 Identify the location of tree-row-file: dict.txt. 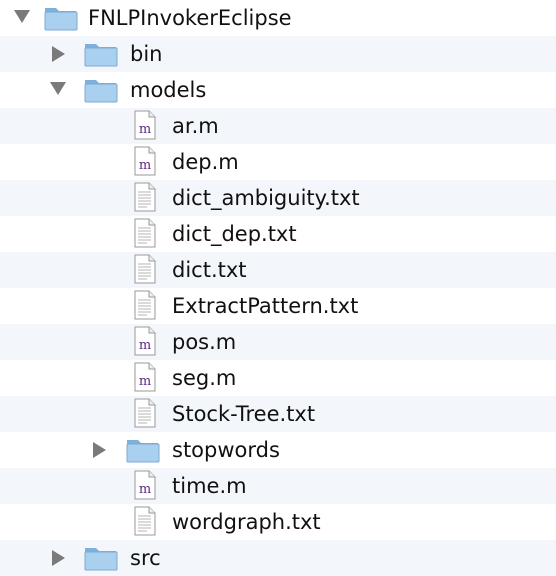
(278, 270).